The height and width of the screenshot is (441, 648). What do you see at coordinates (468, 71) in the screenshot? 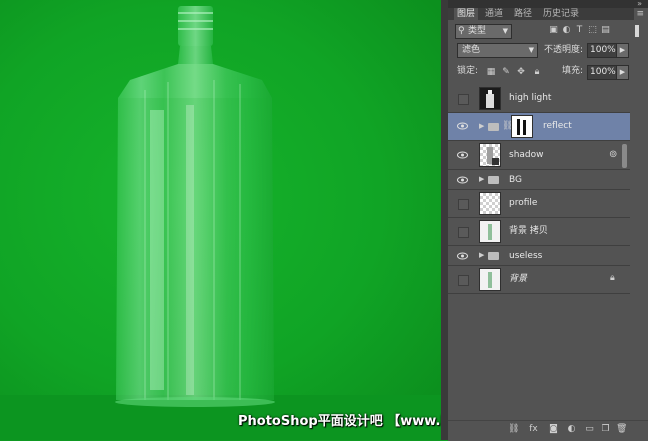
I see `lock-label: 锁定:` at bounding box center [468, 71].